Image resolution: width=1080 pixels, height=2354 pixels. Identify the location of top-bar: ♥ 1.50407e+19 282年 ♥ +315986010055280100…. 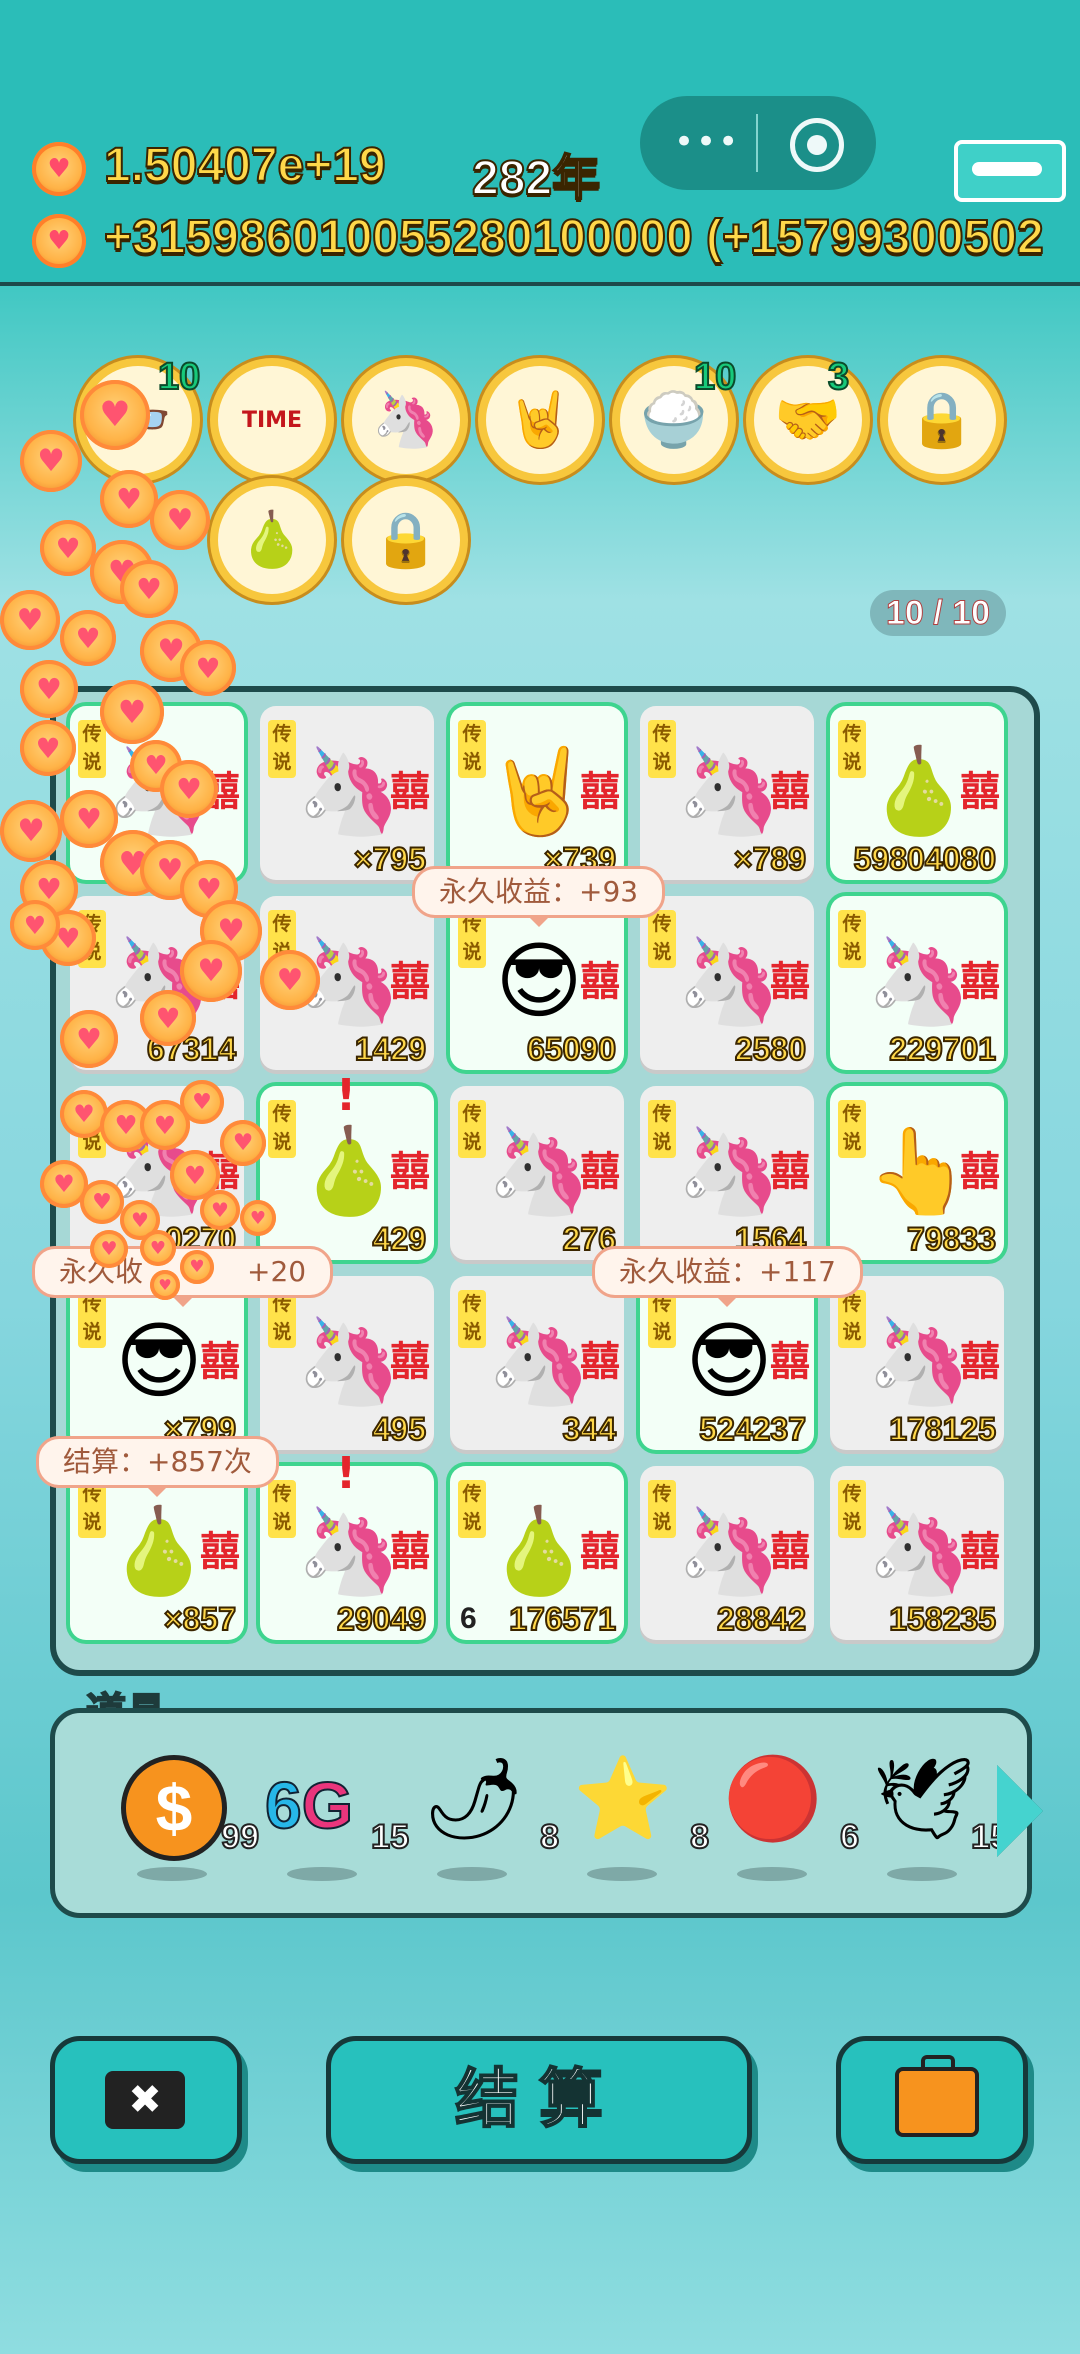
(540, 143).